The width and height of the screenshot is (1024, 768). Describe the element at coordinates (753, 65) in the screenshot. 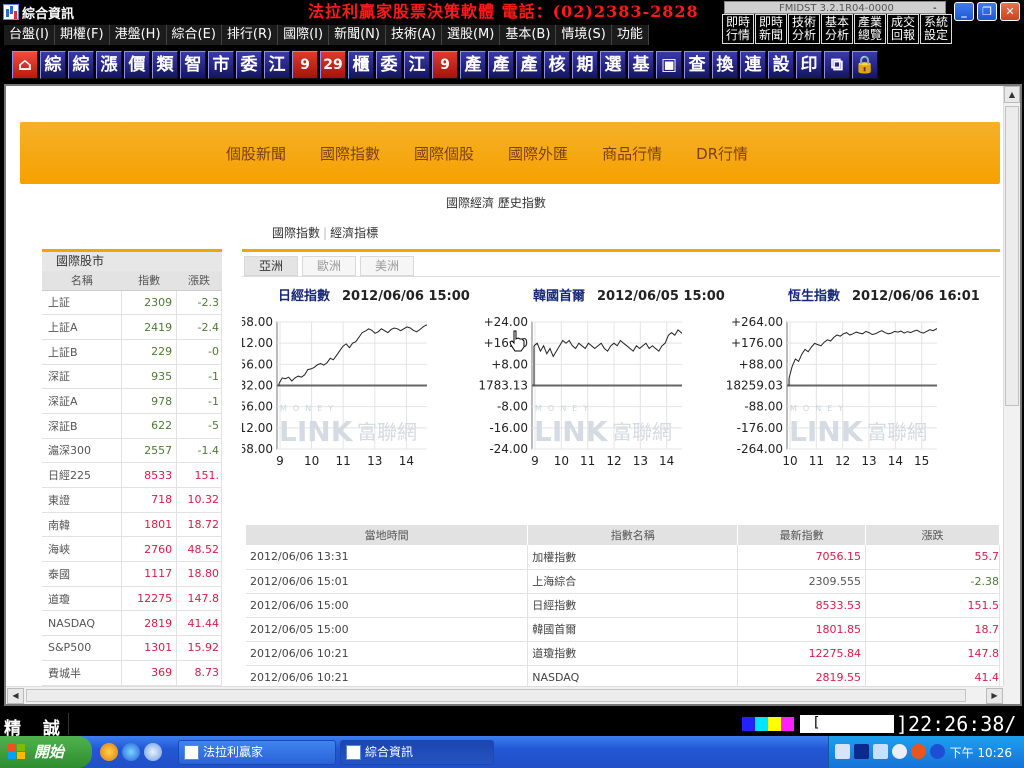

I see `toolbar-button-26: 連` at that location.